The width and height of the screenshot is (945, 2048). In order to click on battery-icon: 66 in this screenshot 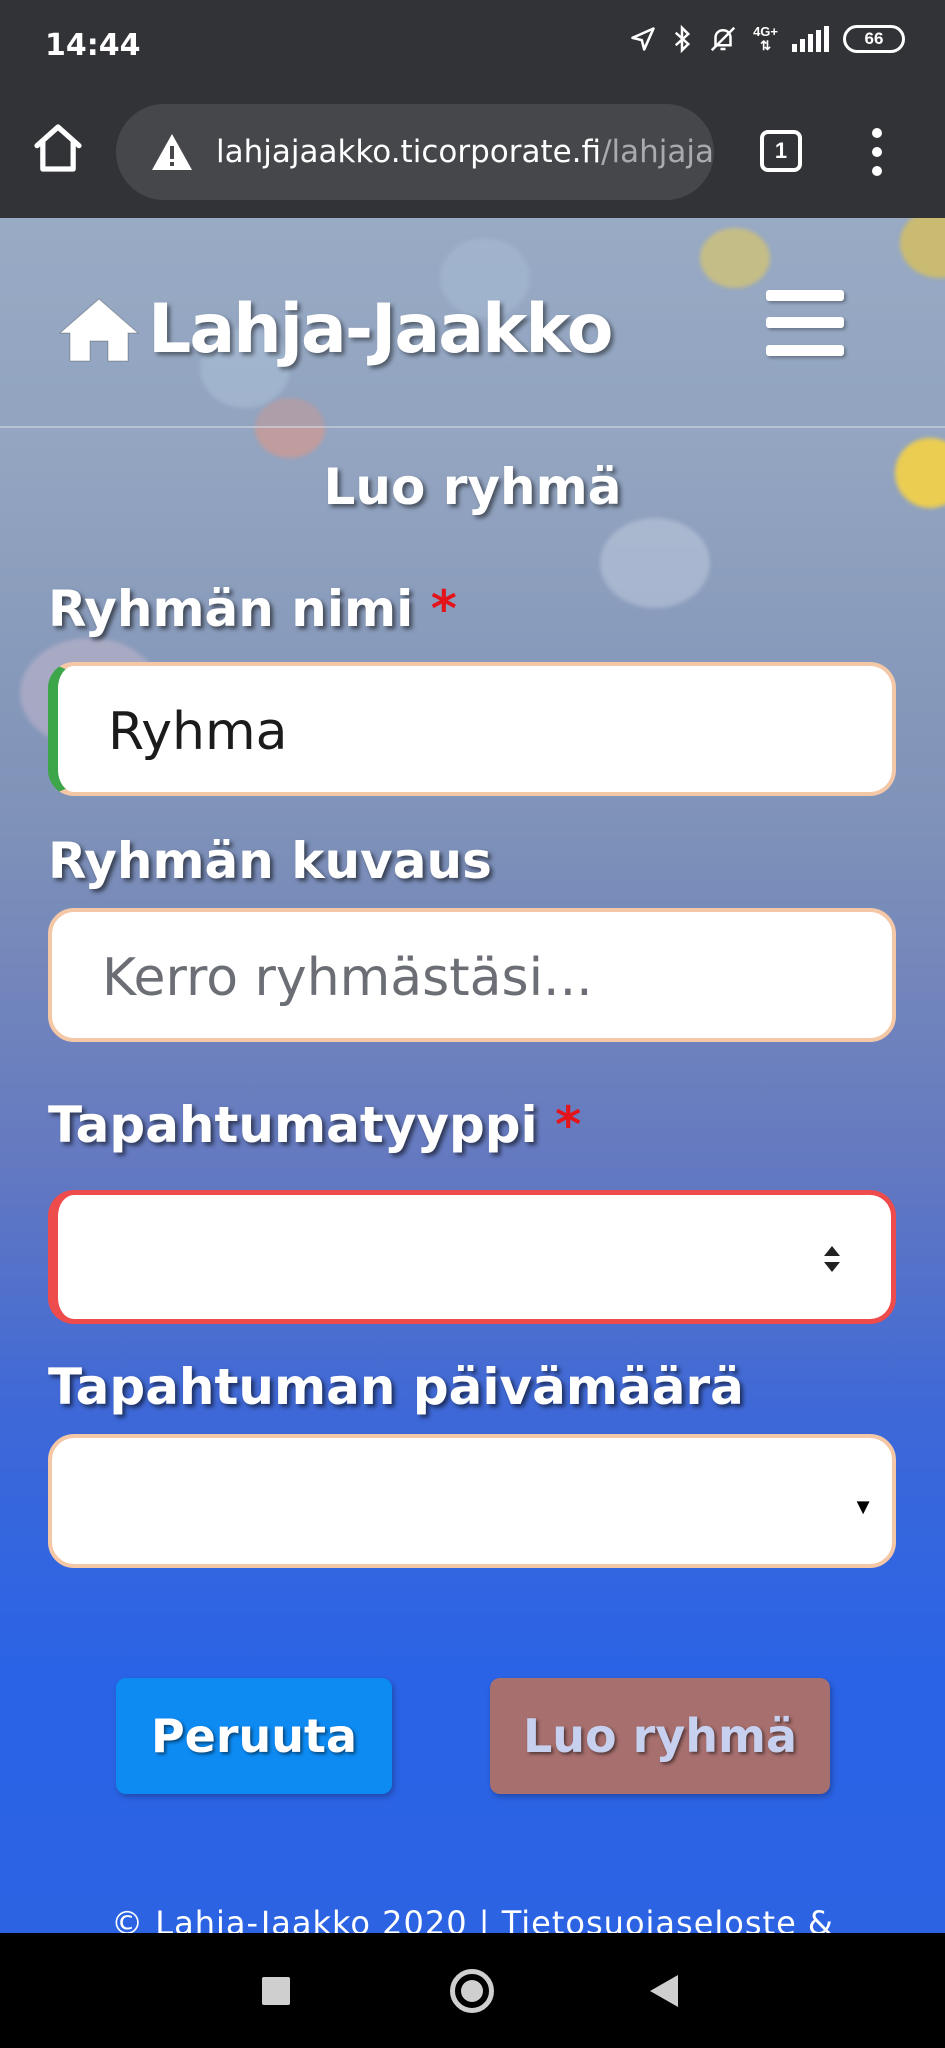, I will do `click(874, 39)`.